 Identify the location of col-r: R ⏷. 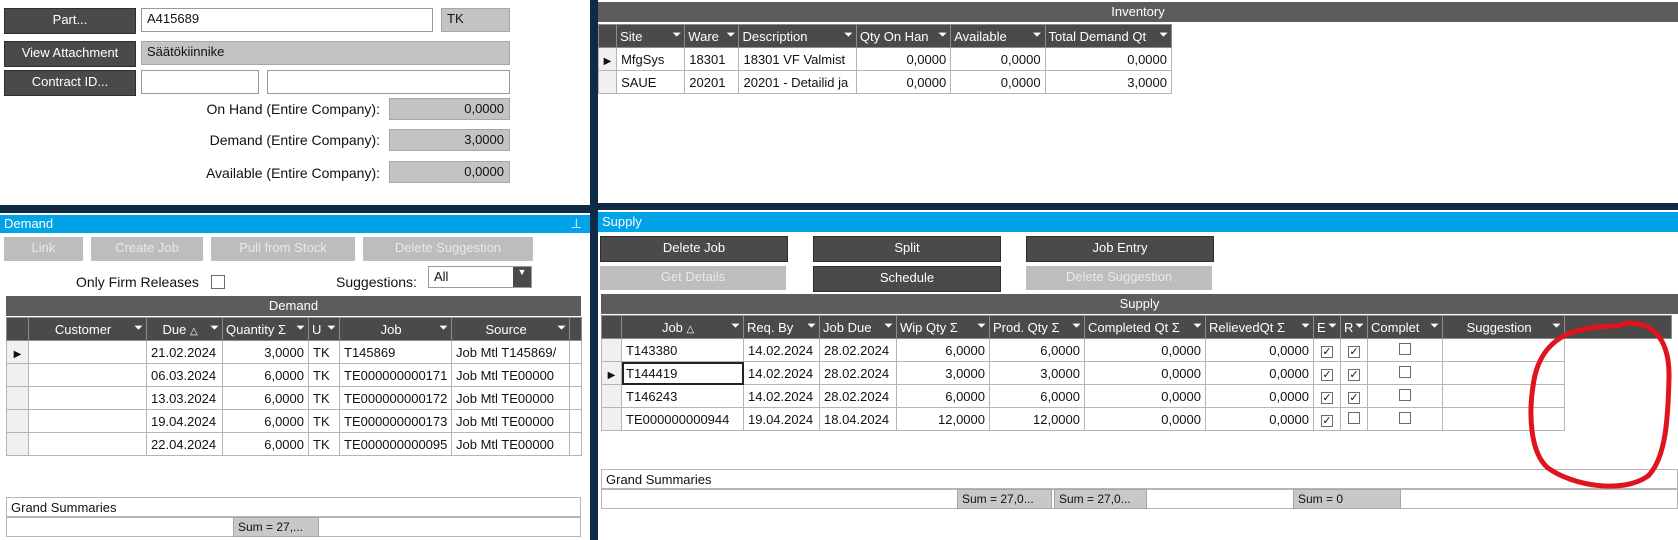
(1354, 327).